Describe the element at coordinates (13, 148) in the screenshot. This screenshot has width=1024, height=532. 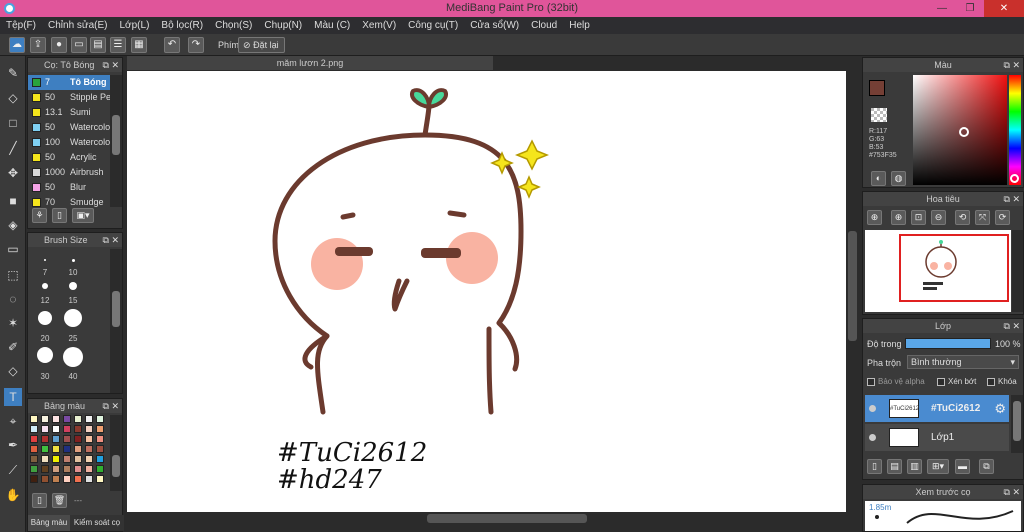
I see `line-tool-icon: ╱` at that location.